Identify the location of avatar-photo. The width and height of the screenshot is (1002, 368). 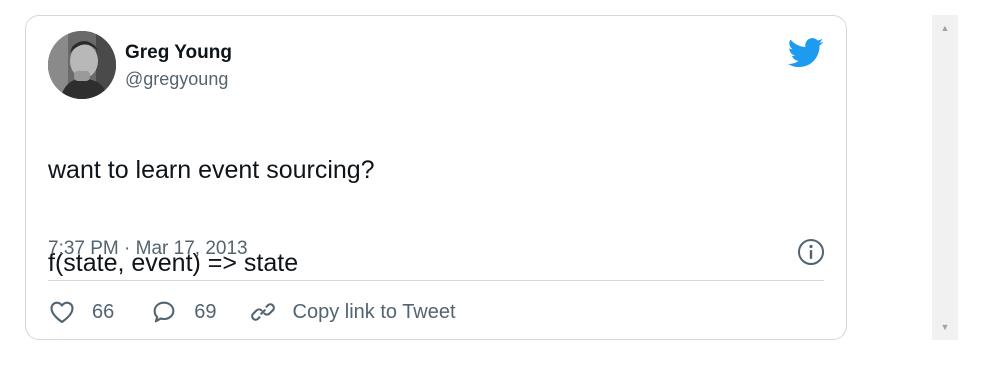
(82, 65).